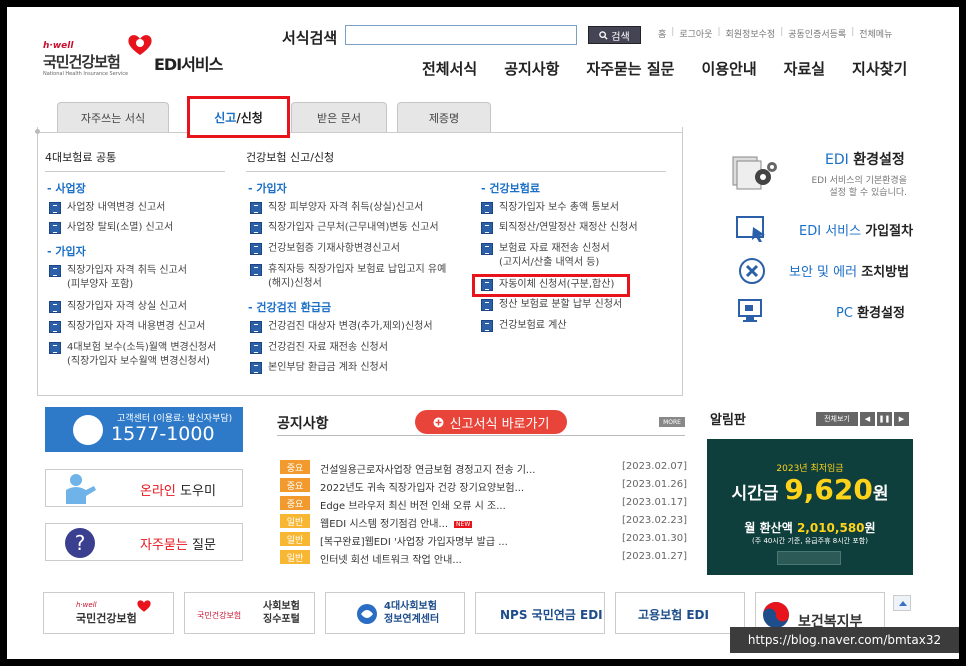 This screenshot has height=666, width=966. Describe the element at coordinates (319, 368) in the screenshot. I see `form-link: 본인부담 환급금 계좌 신청서` at that location.